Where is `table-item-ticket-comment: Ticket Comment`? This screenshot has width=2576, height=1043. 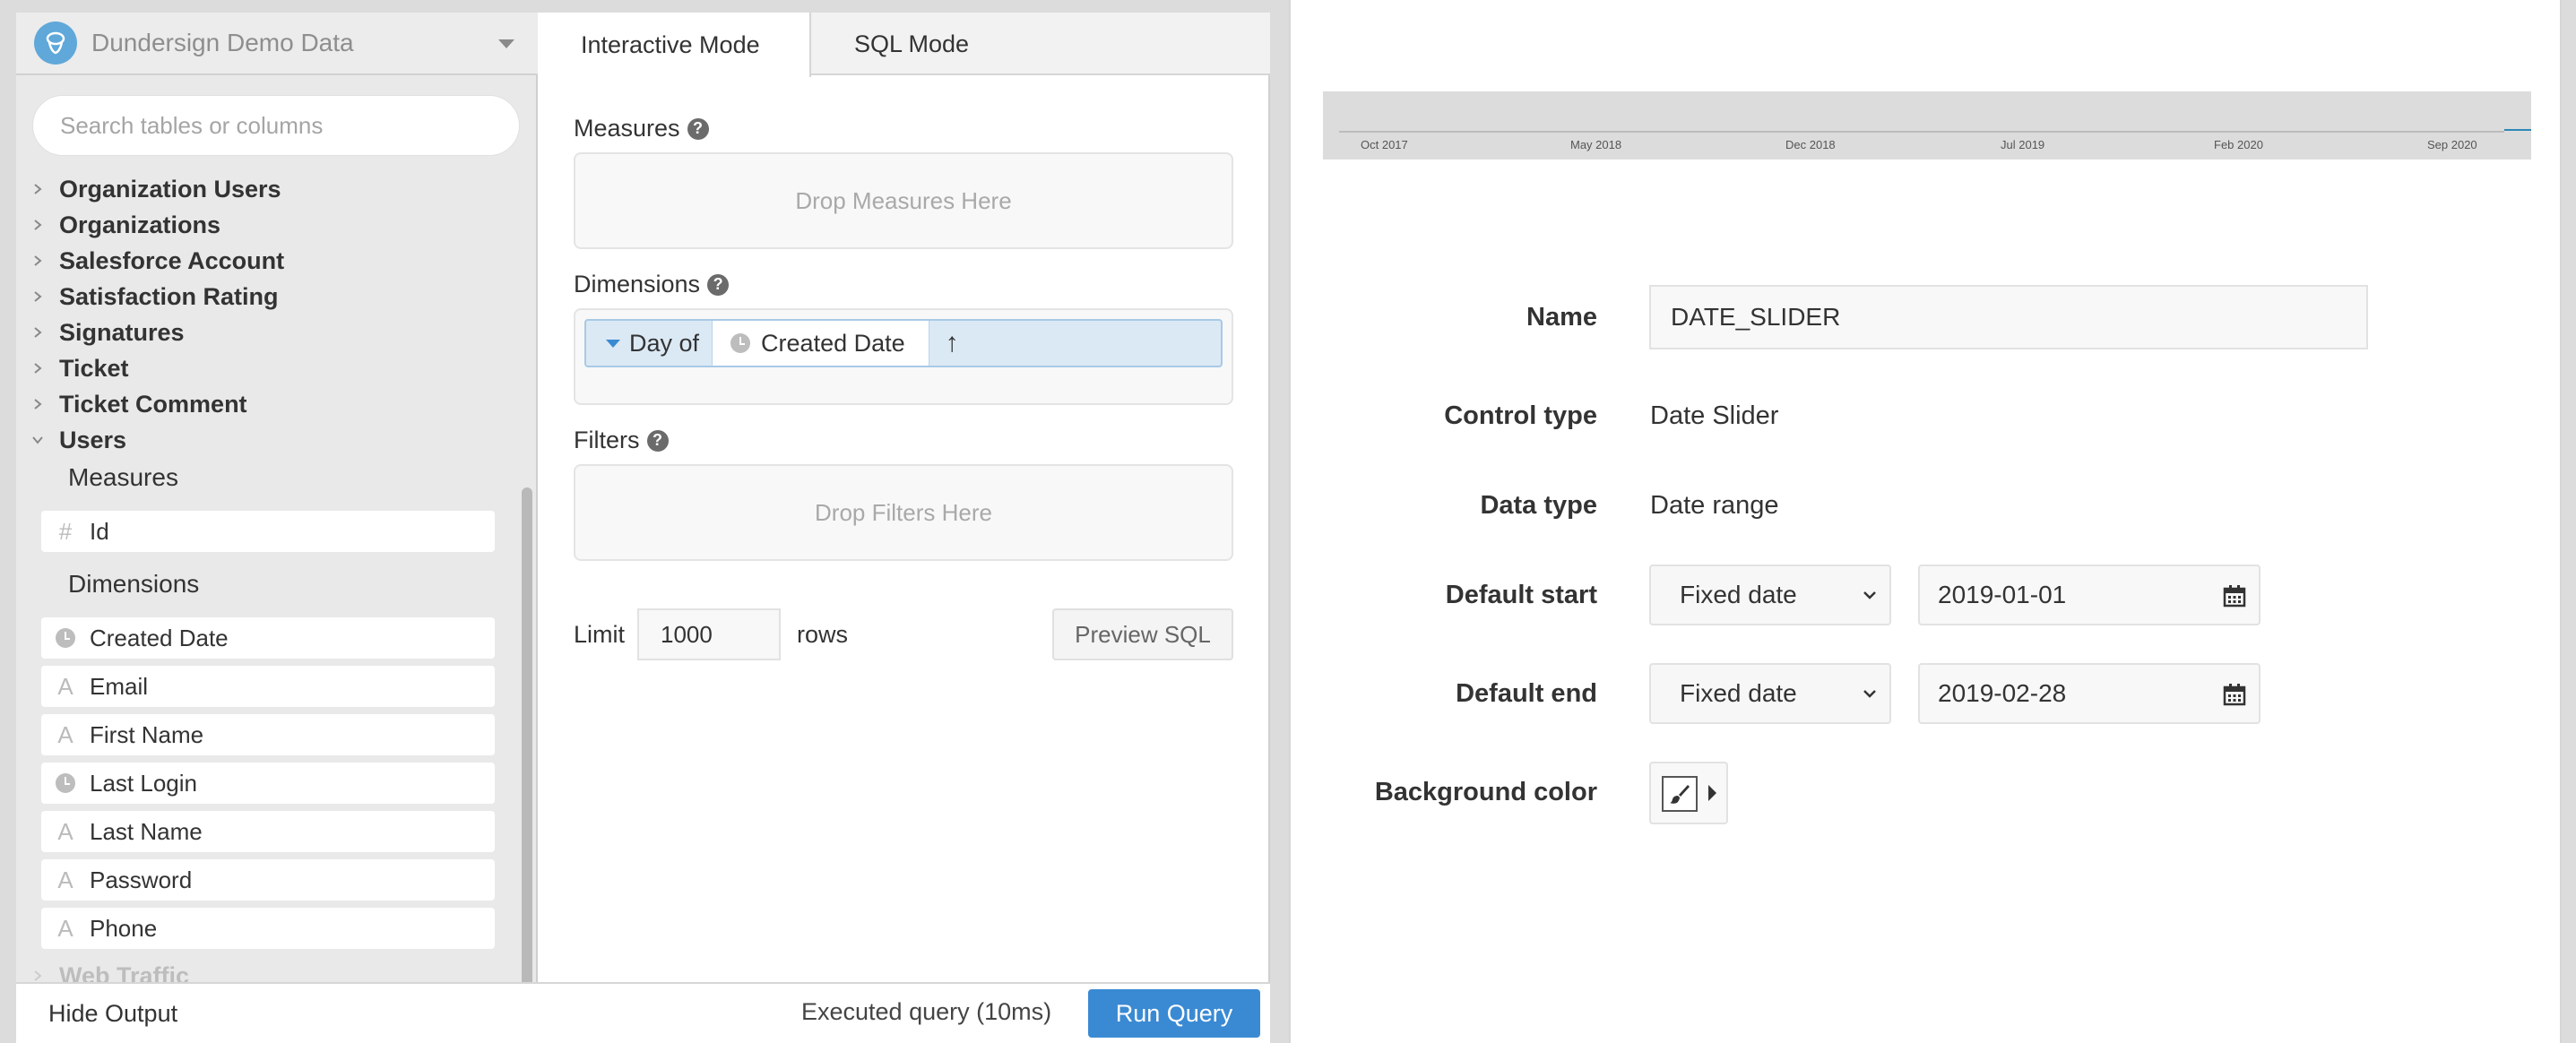
table-item-ticket-comment: Ticket Comment is located at coordinates (138, 404).